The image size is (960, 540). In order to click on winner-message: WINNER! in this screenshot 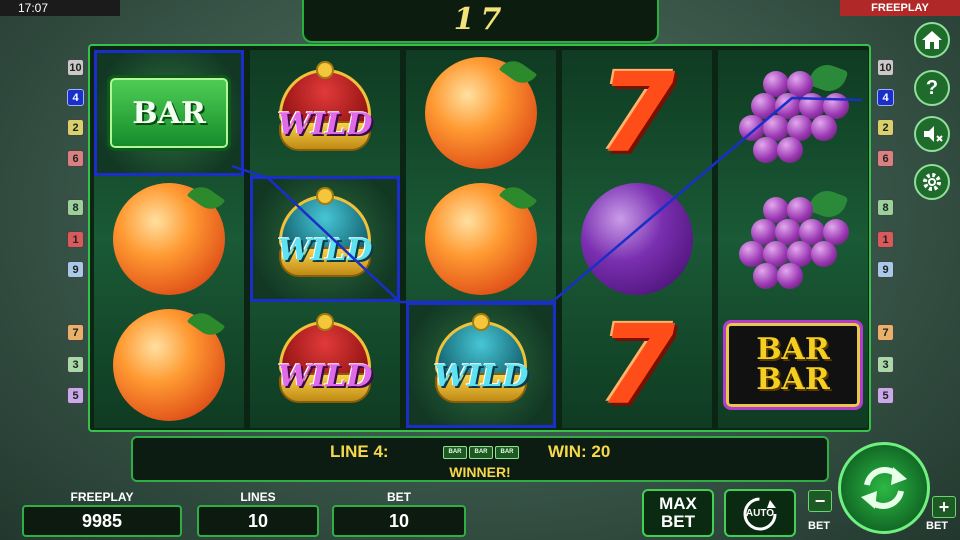, I will do `click(480, 472)`.